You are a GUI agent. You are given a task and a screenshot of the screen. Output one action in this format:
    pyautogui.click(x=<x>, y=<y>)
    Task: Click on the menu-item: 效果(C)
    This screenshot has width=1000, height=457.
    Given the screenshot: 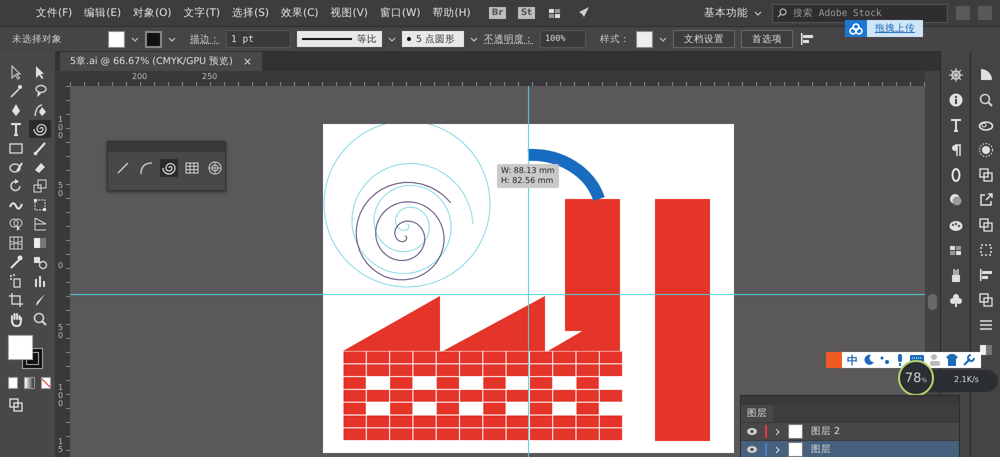 What is the action you would take?
    pyautogui.click(x=300, y=13)
    